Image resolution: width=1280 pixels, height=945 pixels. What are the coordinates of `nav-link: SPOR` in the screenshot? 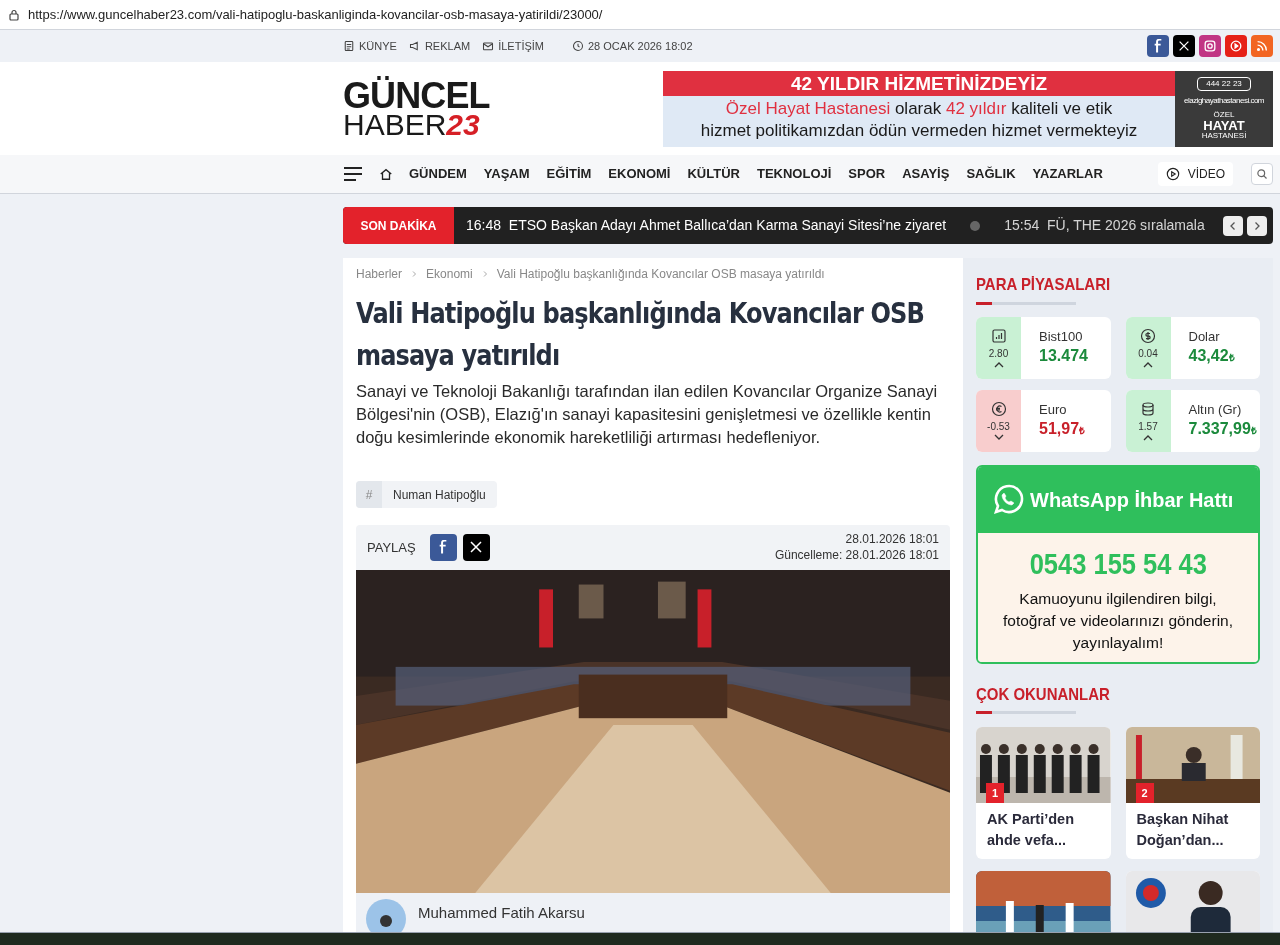 It's located at (867, 174).